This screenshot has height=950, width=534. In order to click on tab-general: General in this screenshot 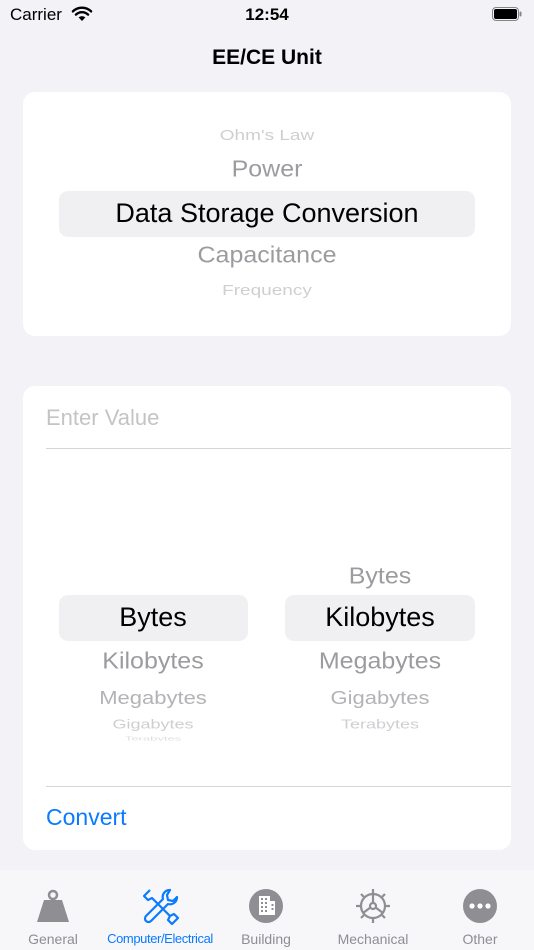, I will do `click(53, 910)`.